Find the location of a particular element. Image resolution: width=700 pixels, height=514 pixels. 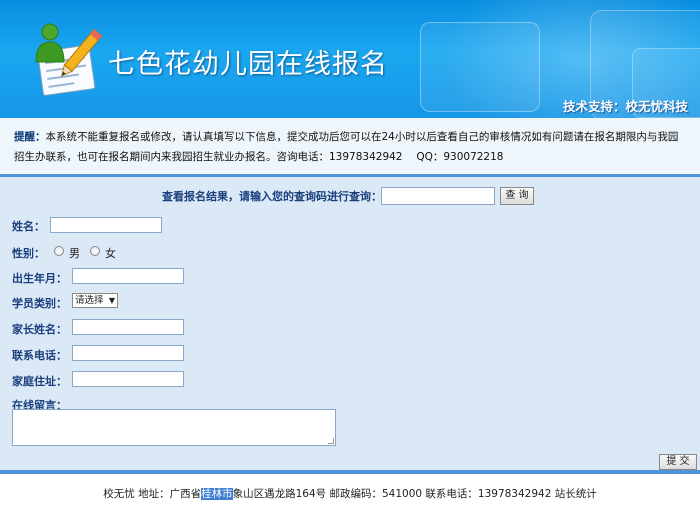

registration-form-icon is located at coordinates (69, 59).